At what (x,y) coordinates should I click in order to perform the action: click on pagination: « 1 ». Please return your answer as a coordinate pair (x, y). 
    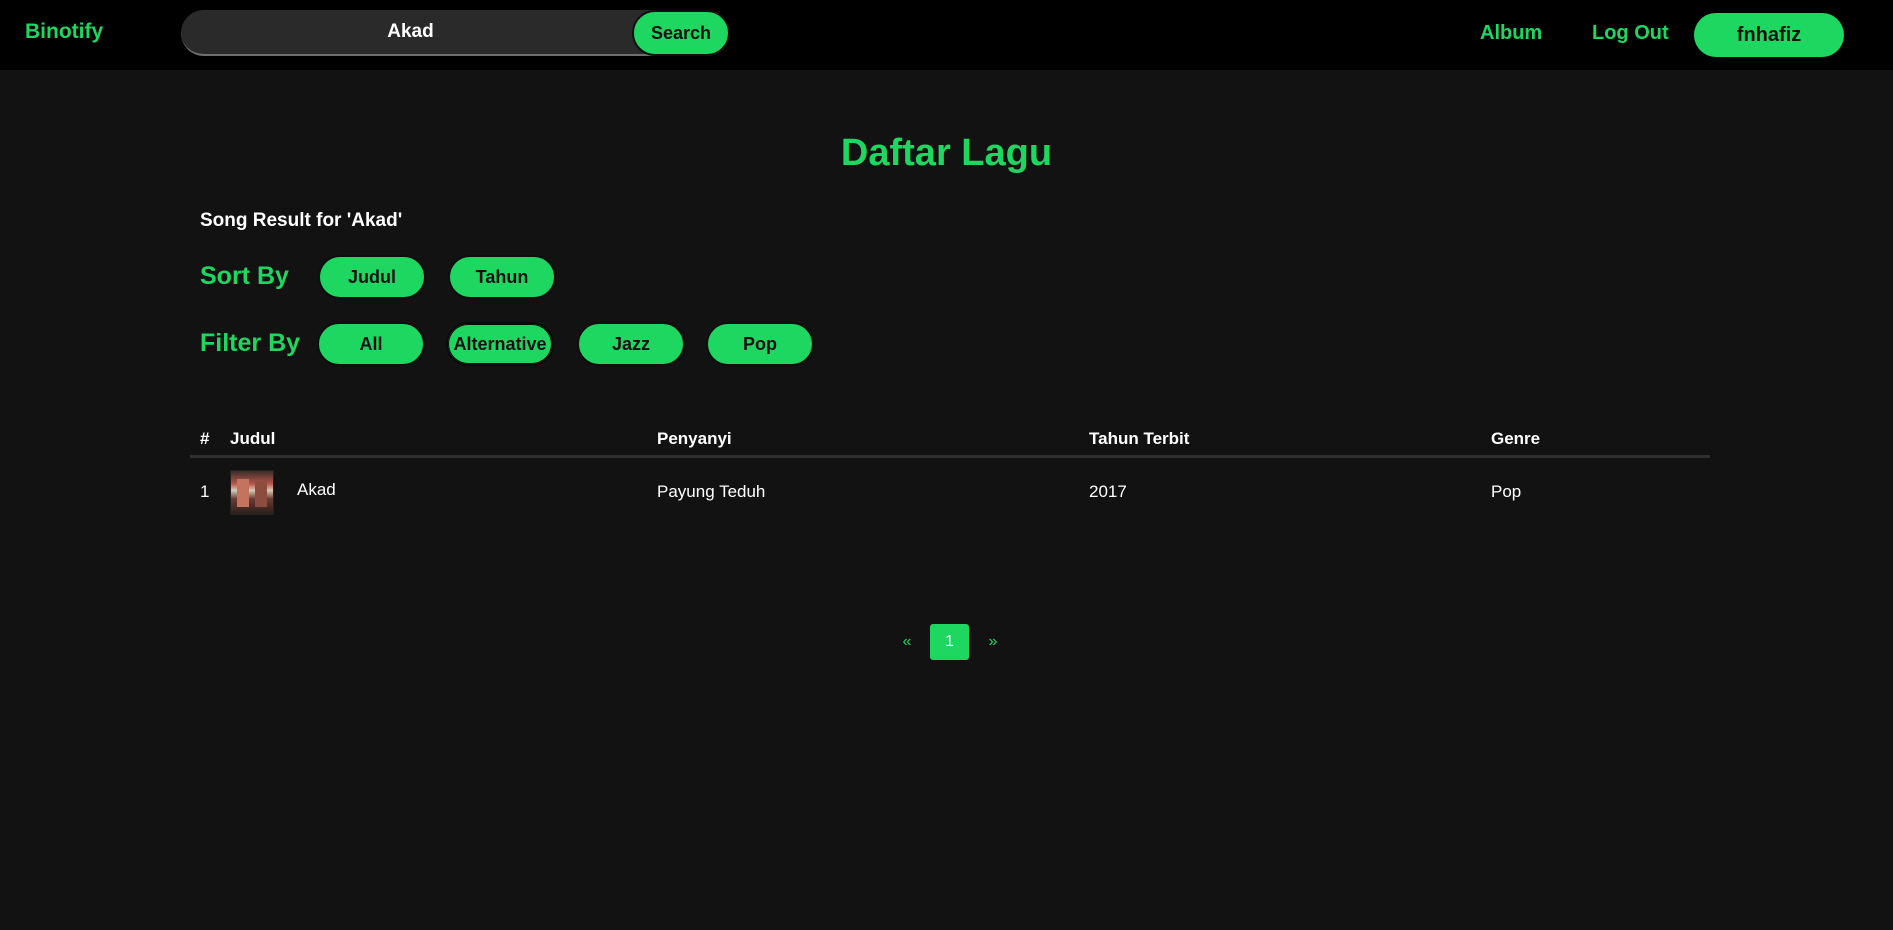
    Looking at the image, I should click on (946, 642).